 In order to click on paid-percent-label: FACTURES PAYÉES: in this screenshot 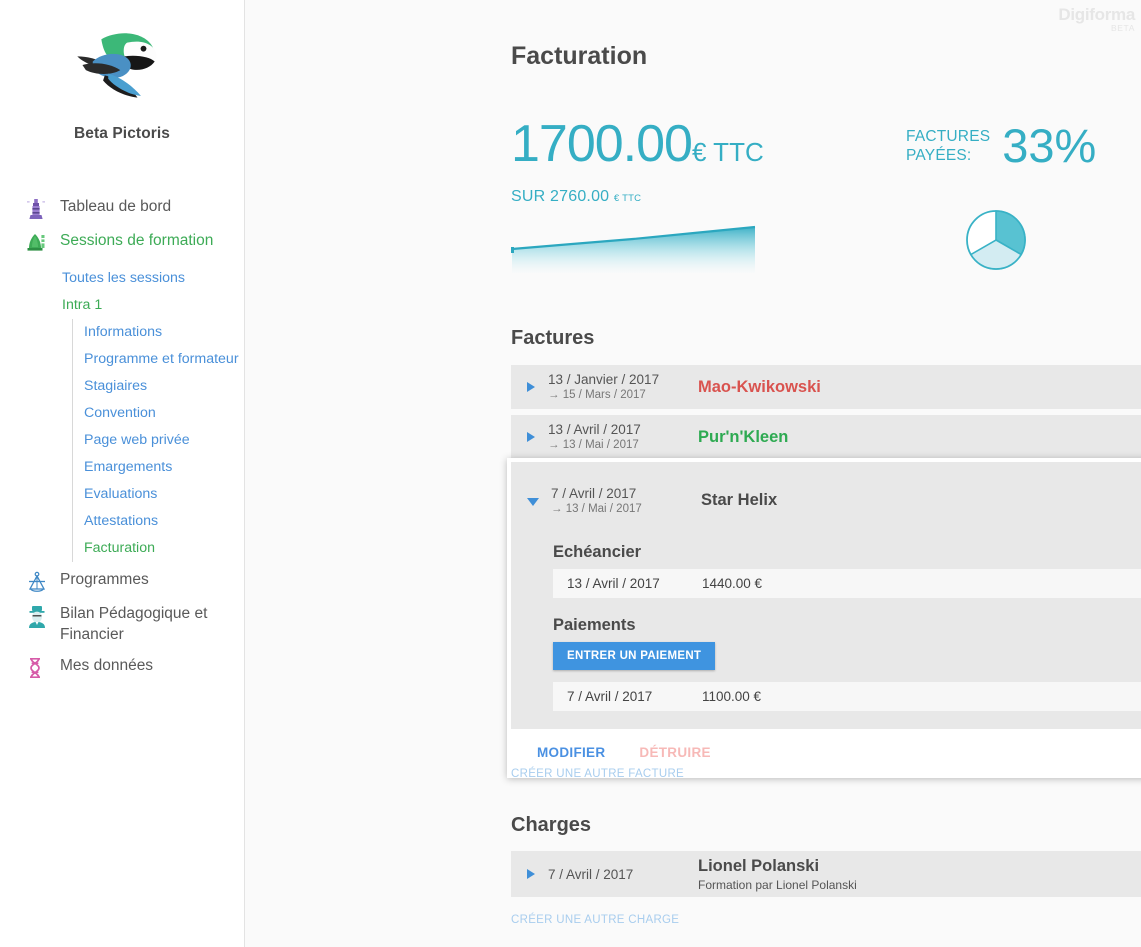, I will do `click(948, 146)`.